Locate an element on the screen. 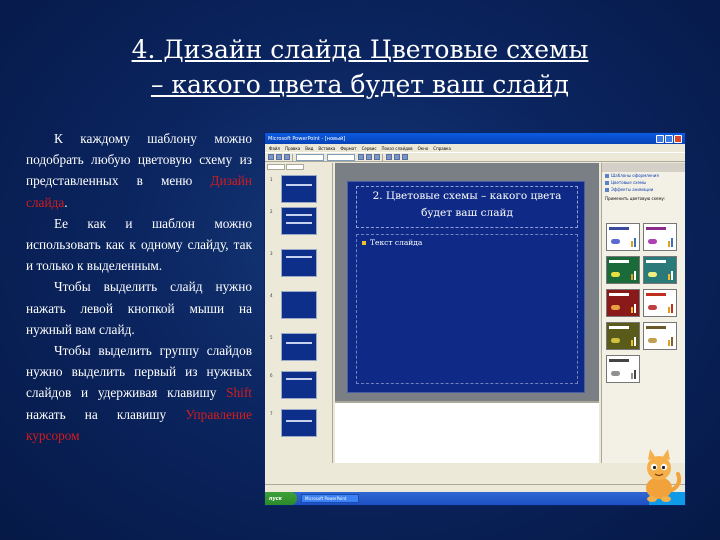 Image resolution: width=720 pixels, height=540 pixels. key-shift-highlight: Shift is located at coordinates (239, 393).